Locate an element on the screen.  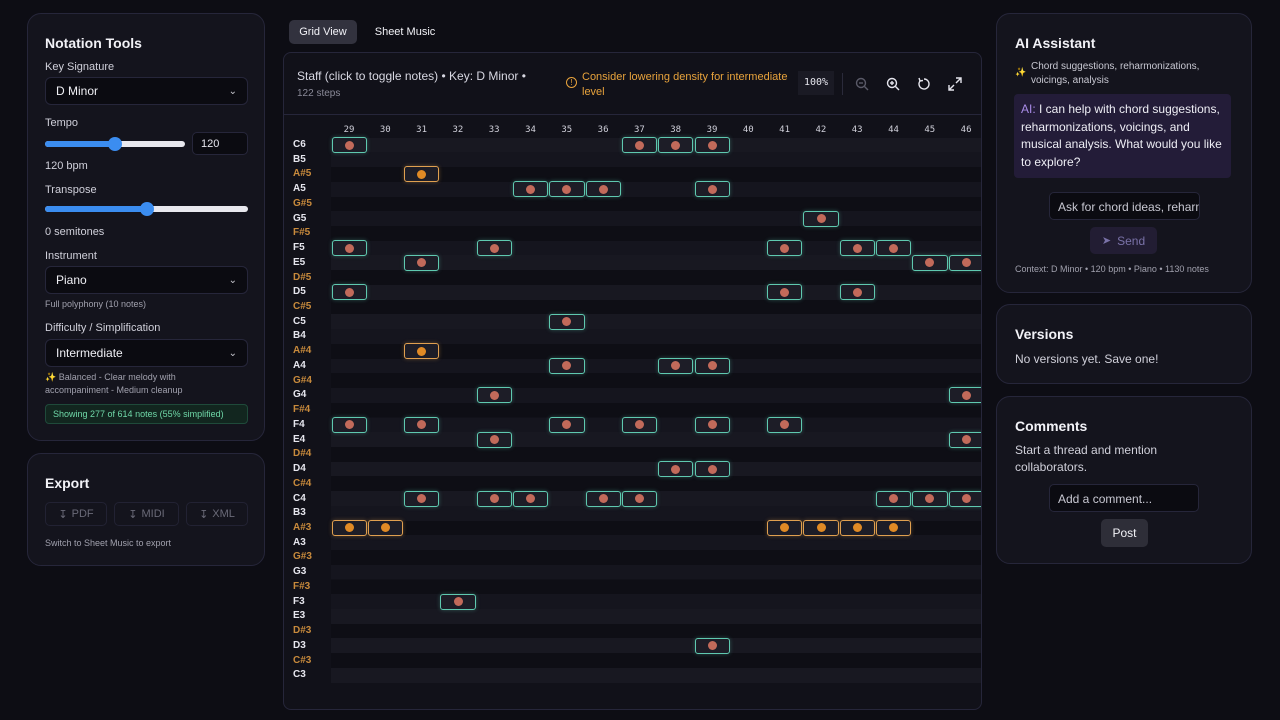
pitch-label: C5 is located at coordinates (299, 321).